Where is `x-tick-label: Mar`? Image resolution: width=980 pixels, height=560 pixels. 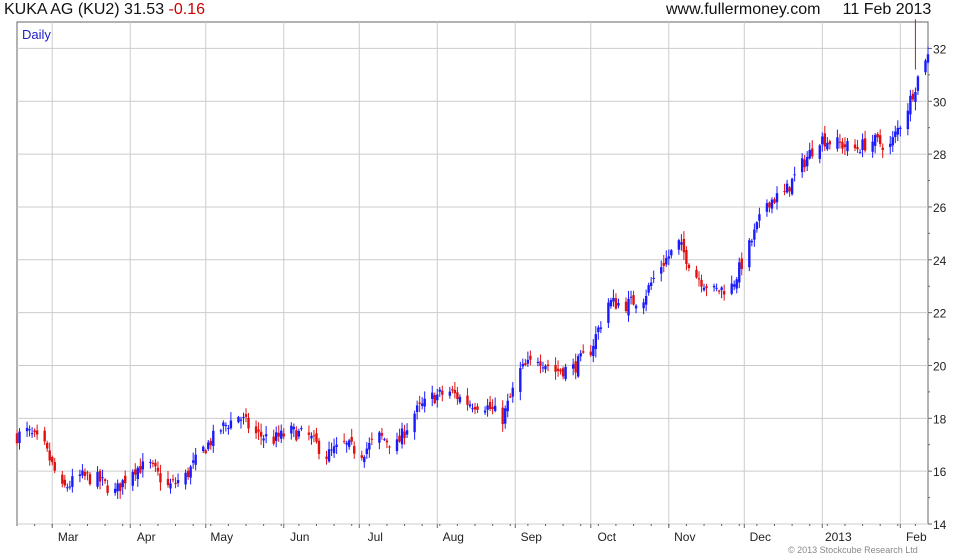 x-tick-label: Mar is located at coordinates (68, 537).